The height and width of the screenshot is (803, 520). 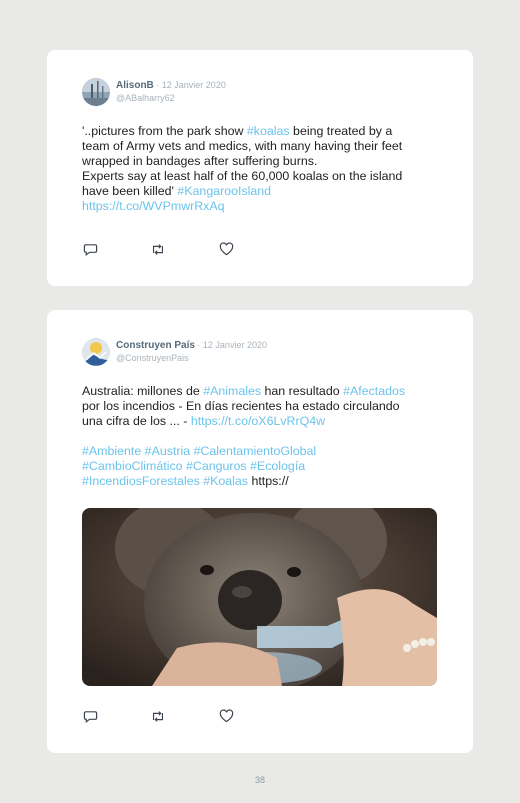 What do you see at coordinates (165, 481) in the screenshot?
I see `hashtag-link: #IncendiosForestales #Koalas` at bounding box center [165, 481].